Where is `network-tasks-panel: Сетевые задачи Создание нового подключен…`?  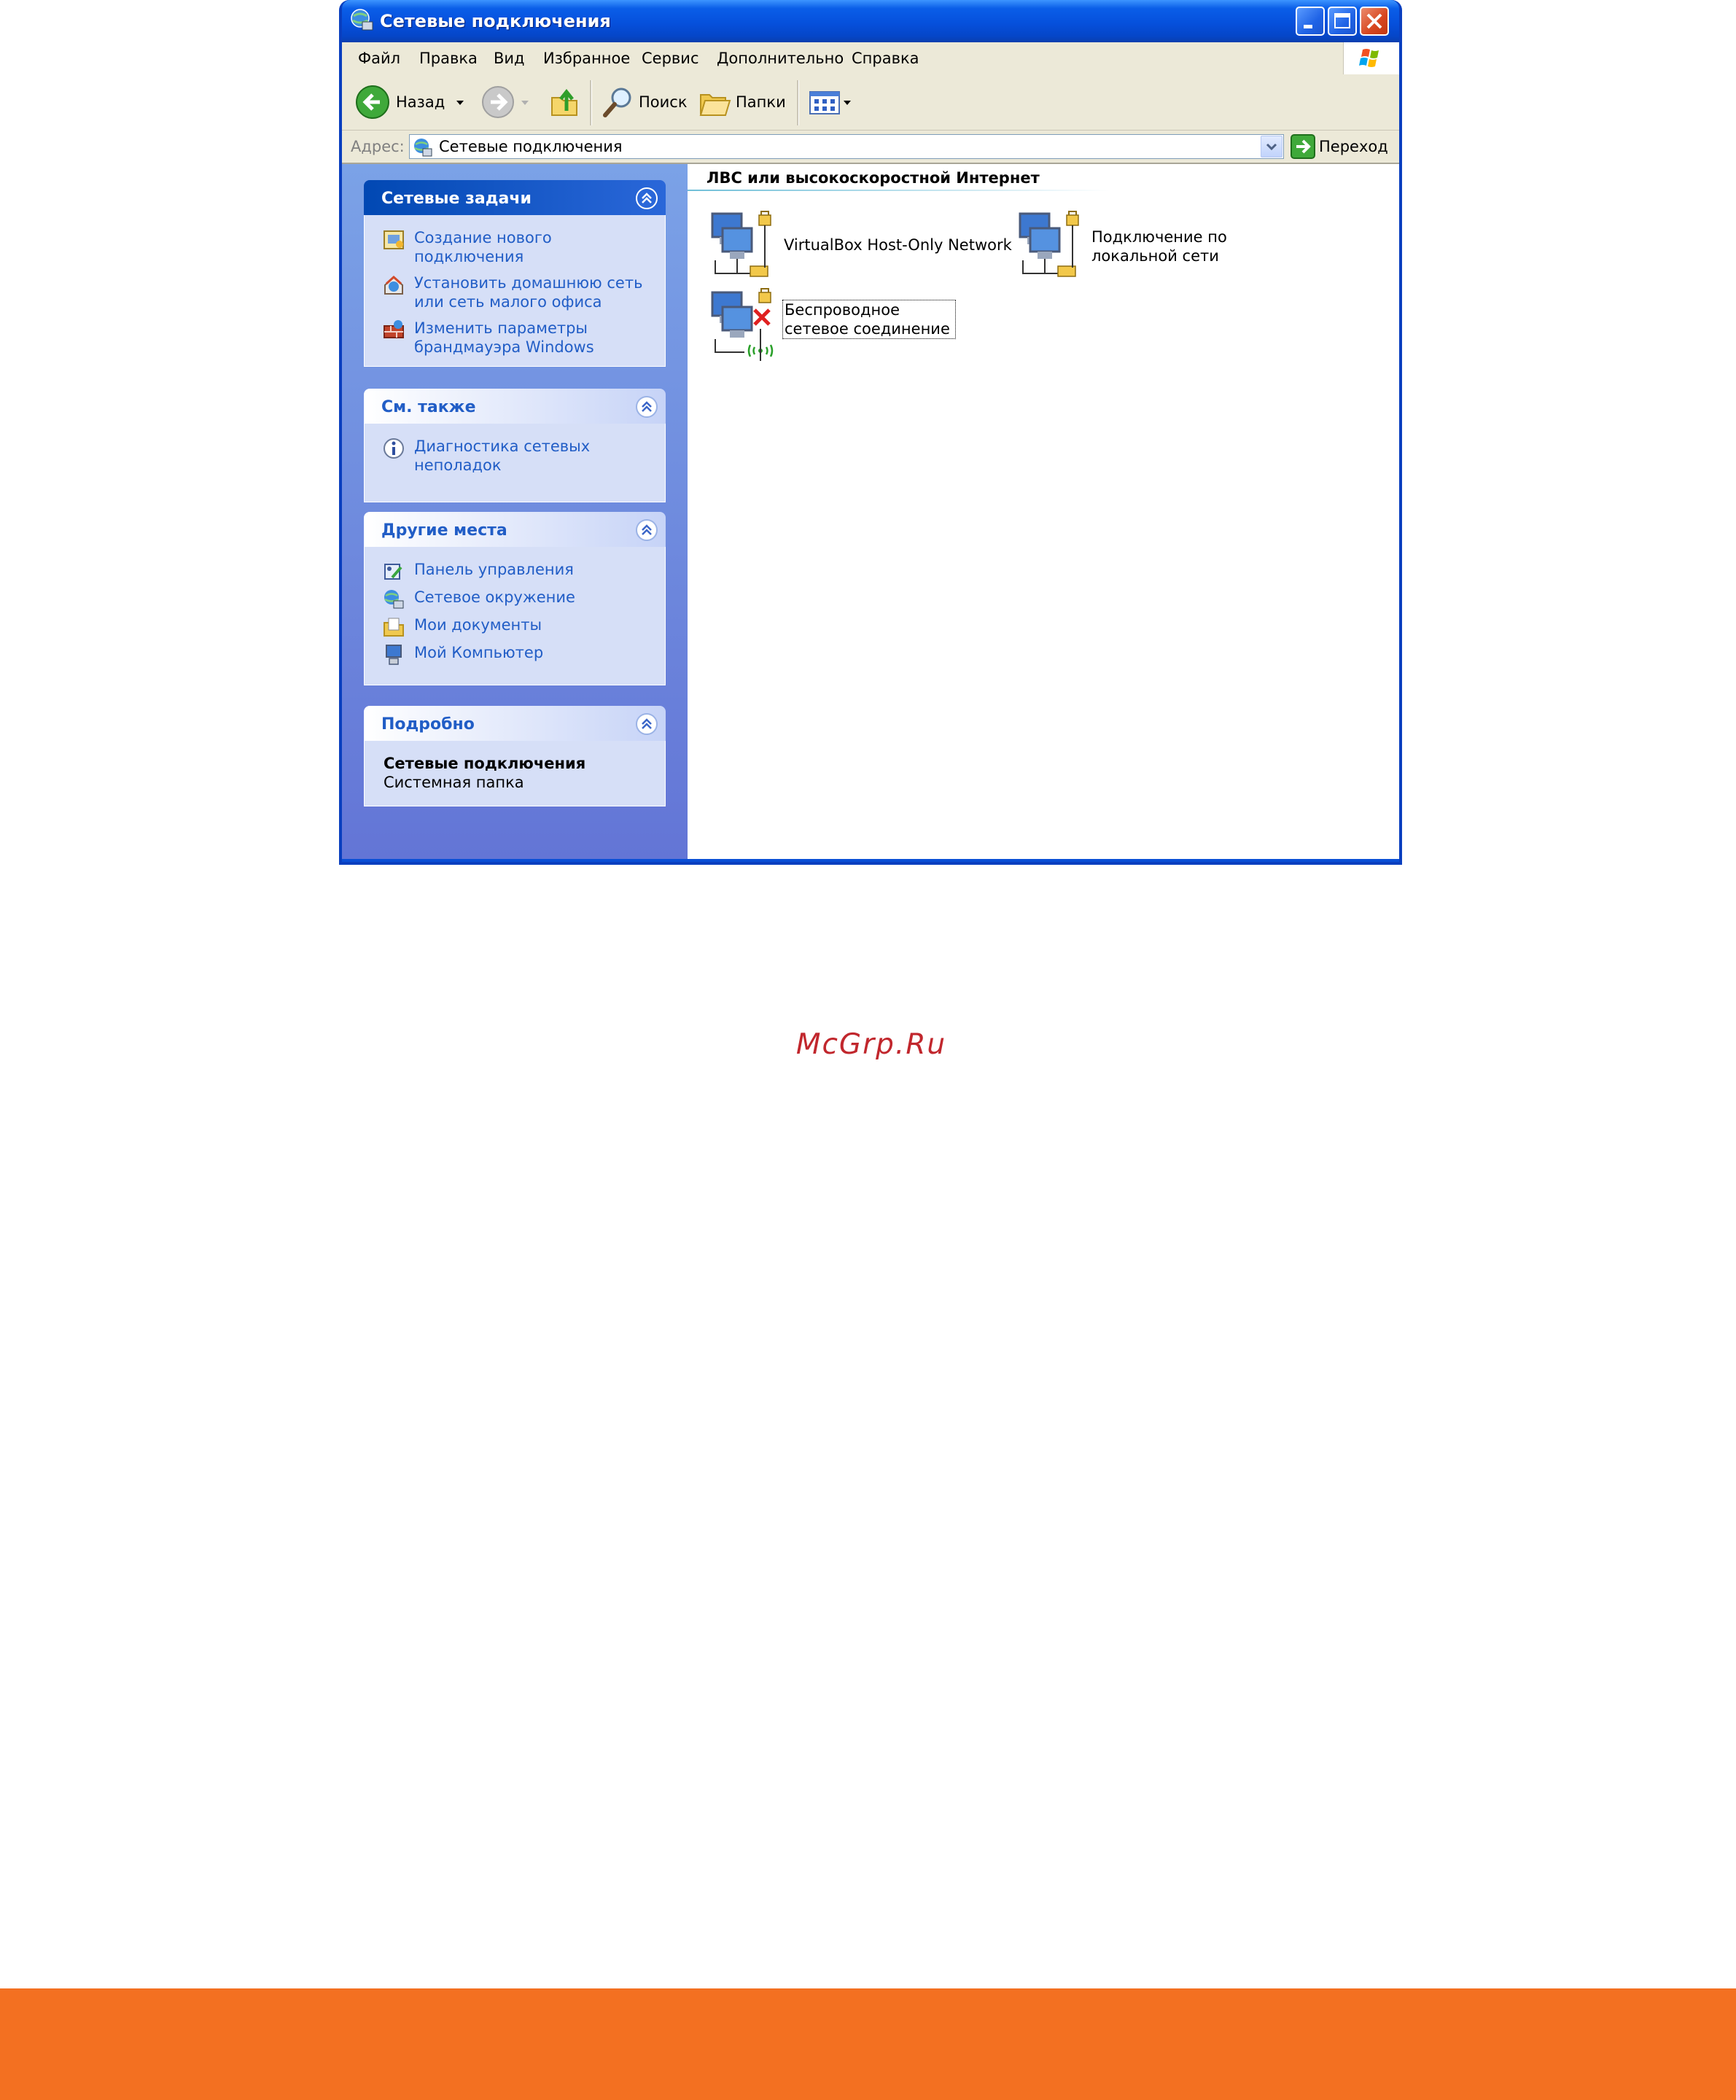
network-tasks-panel: Сетевые задачи Создание нового подключен… is located at coordinates (515, 273).